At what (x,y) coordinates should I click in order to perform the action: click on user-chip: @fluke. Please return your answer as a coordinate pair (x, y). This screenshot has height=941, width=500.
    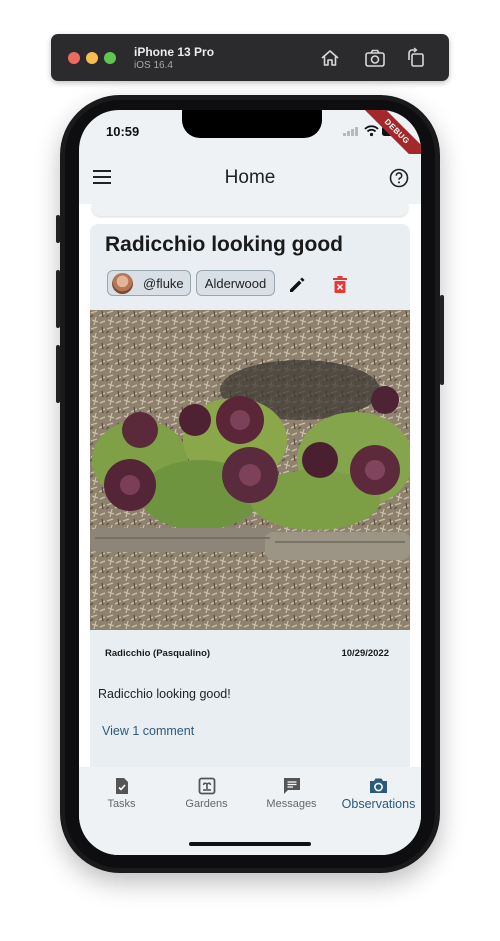
    Looking at the image, I should click on (149, 283).